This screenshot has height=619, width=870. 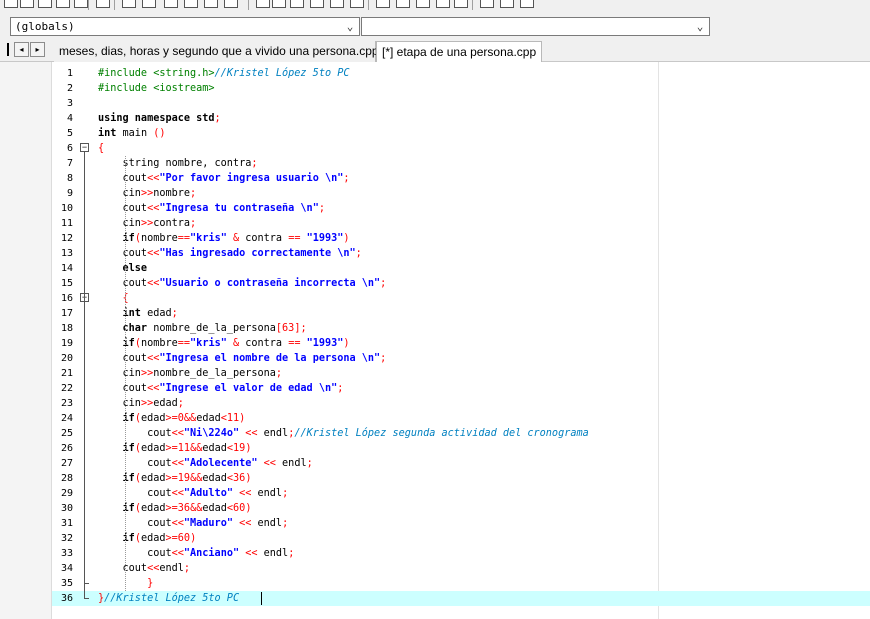 I want to click on code-line: 10 cout<<"Ingresa tu contraseña \n";, so click(x=461, y=208).